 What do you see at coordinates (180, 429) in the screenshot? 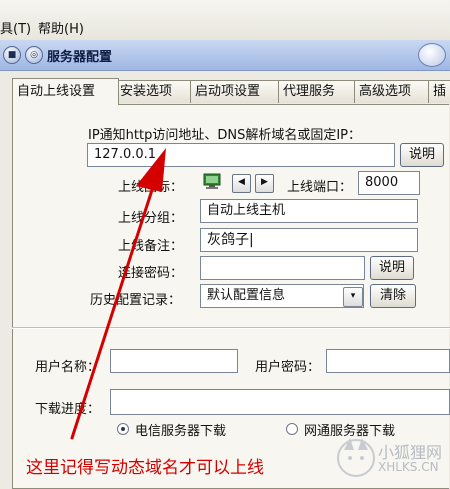
I see `radio-telecom-label: 电信服务器下载` at bounding box center [180, 429].